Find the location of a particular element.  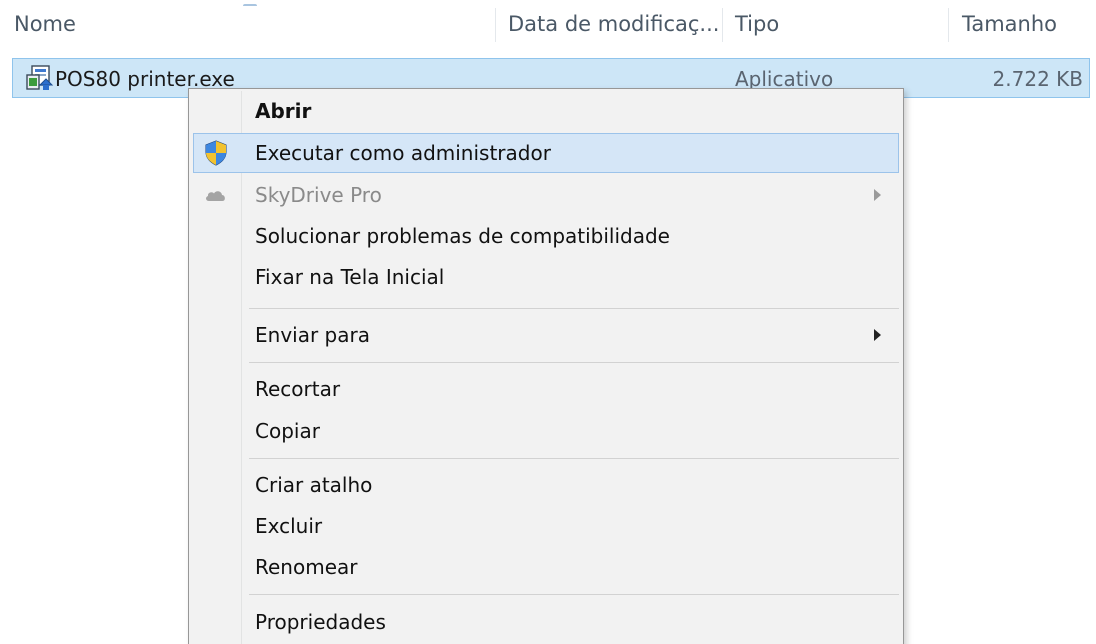

menu-item-label: Solucionar problemas de compatibilidade is located at coordinates (462, 236).